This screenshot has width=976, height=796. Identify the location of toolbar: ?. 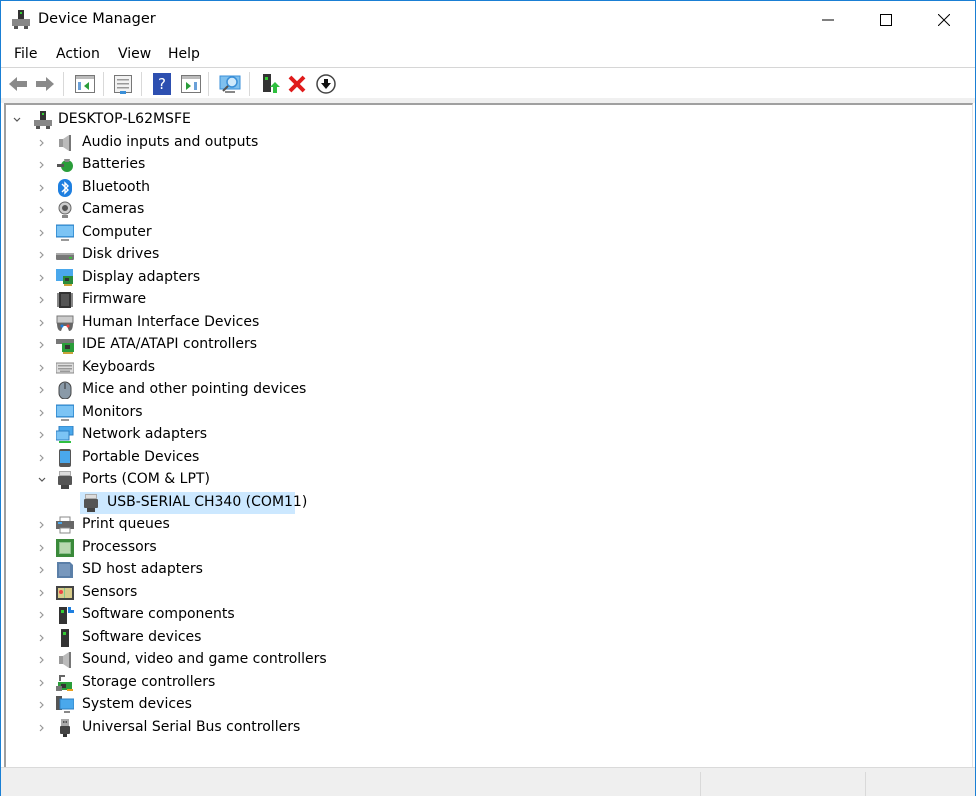
(488, 83).